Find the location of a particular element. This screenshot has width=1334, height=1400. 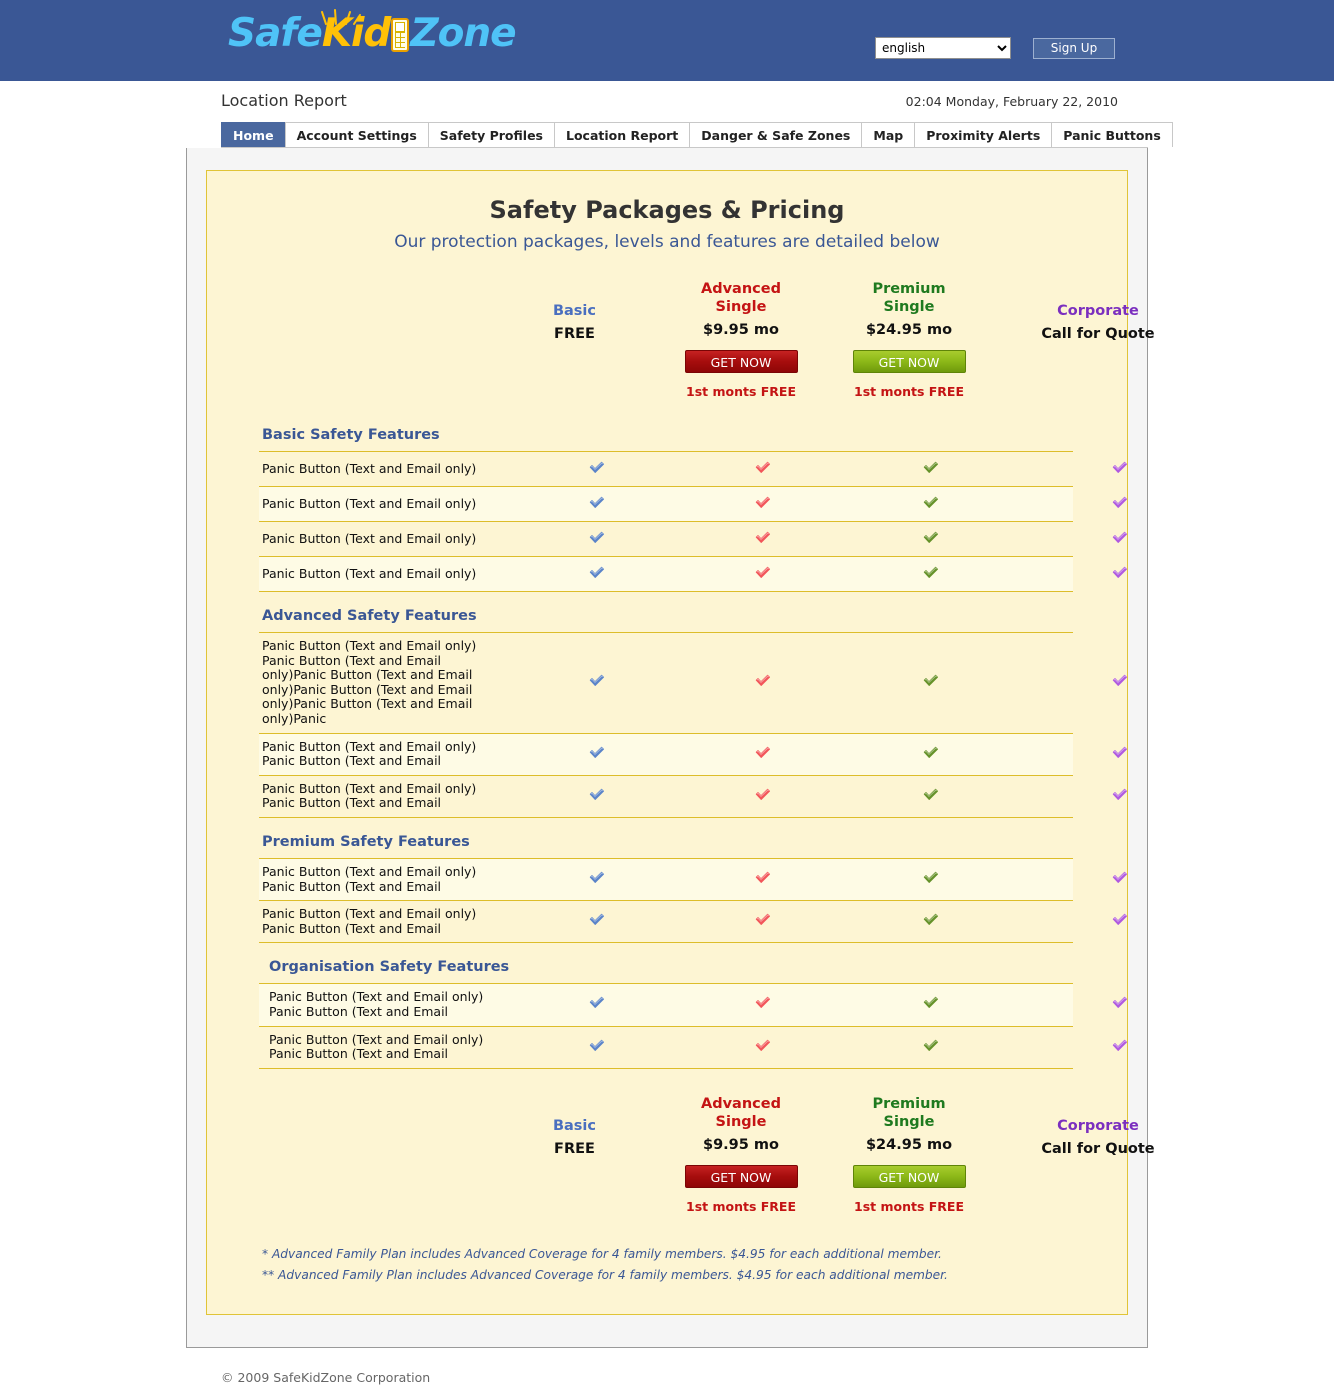

tab-panic-buttons: Panic Buttons is located at coordinates (1112, 134).